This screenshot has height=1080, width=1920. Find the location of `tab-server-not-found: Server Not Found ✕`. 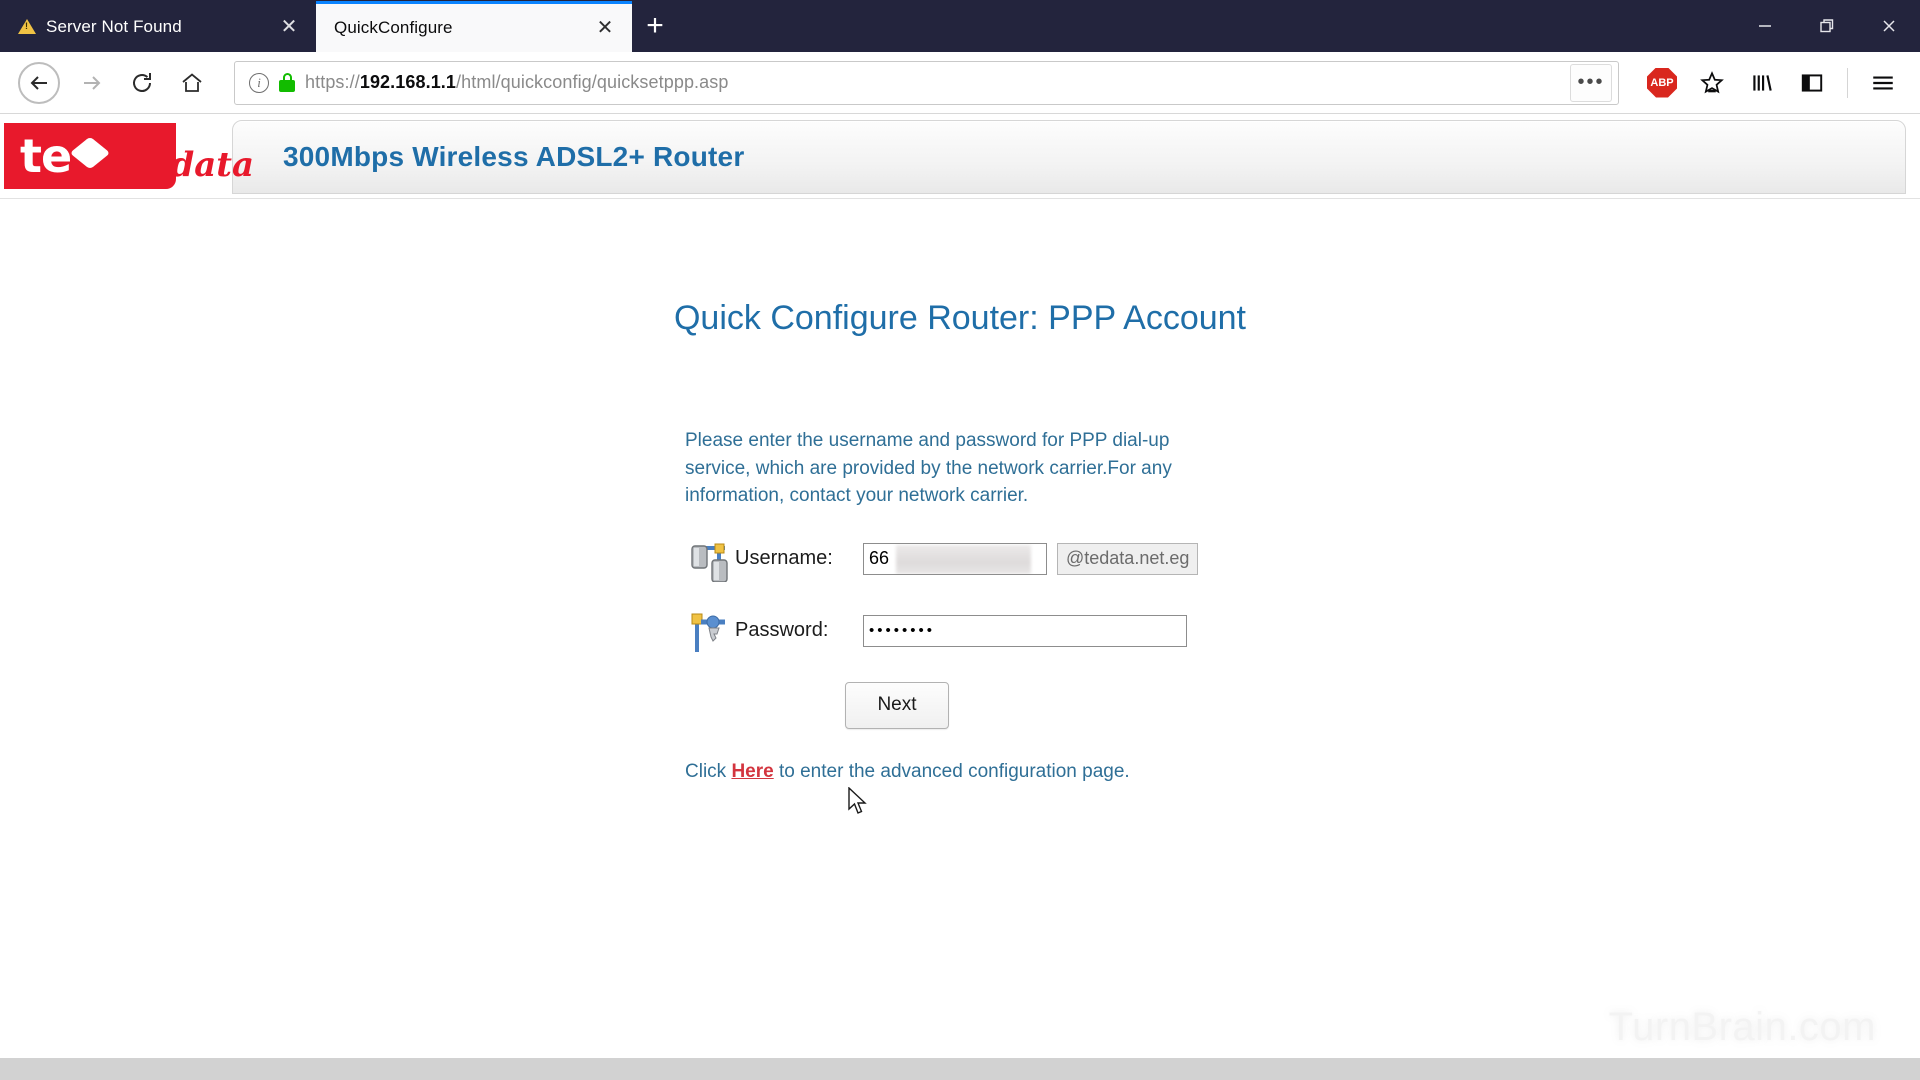

tab-server-not-found: Server Not Found ✕ is located at coordinates (158, 26).